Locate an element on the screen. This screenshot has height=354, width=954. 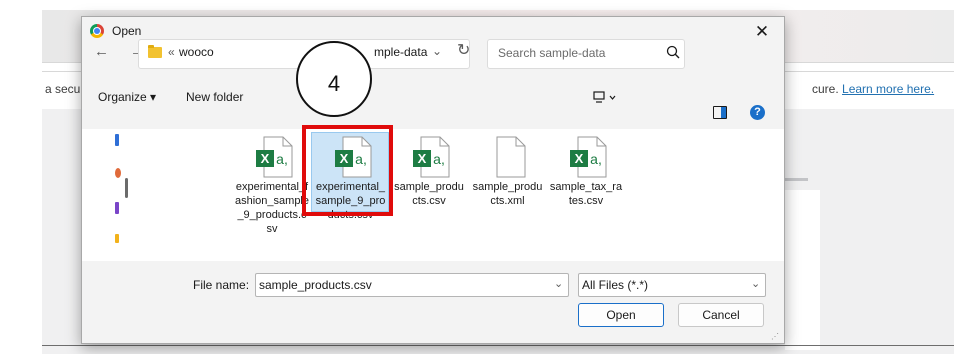
annotation-highlight-box is located at coordinates (347, 170).